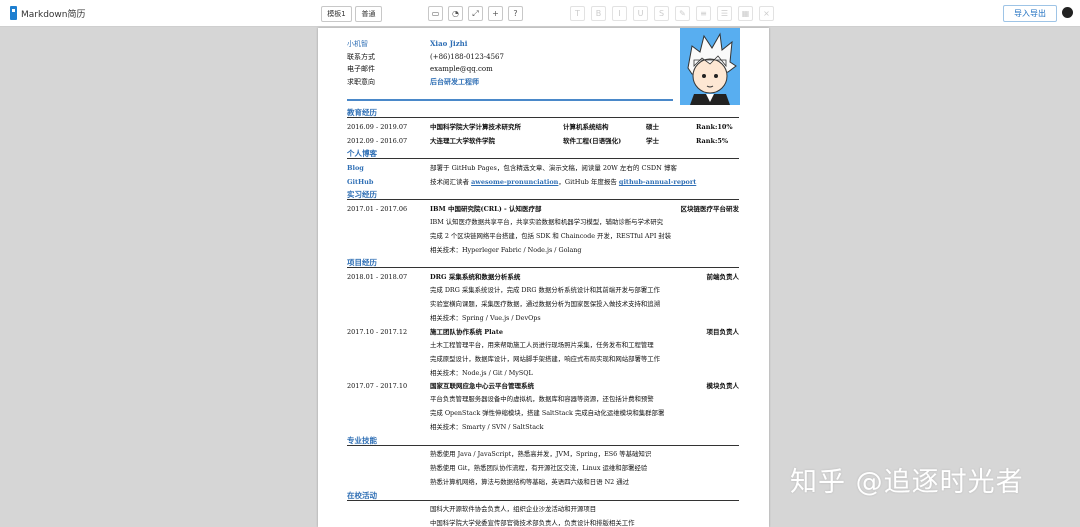 The image size is (1080, 527). I want to click on phone-label: 联系方式, so click(361, 56).